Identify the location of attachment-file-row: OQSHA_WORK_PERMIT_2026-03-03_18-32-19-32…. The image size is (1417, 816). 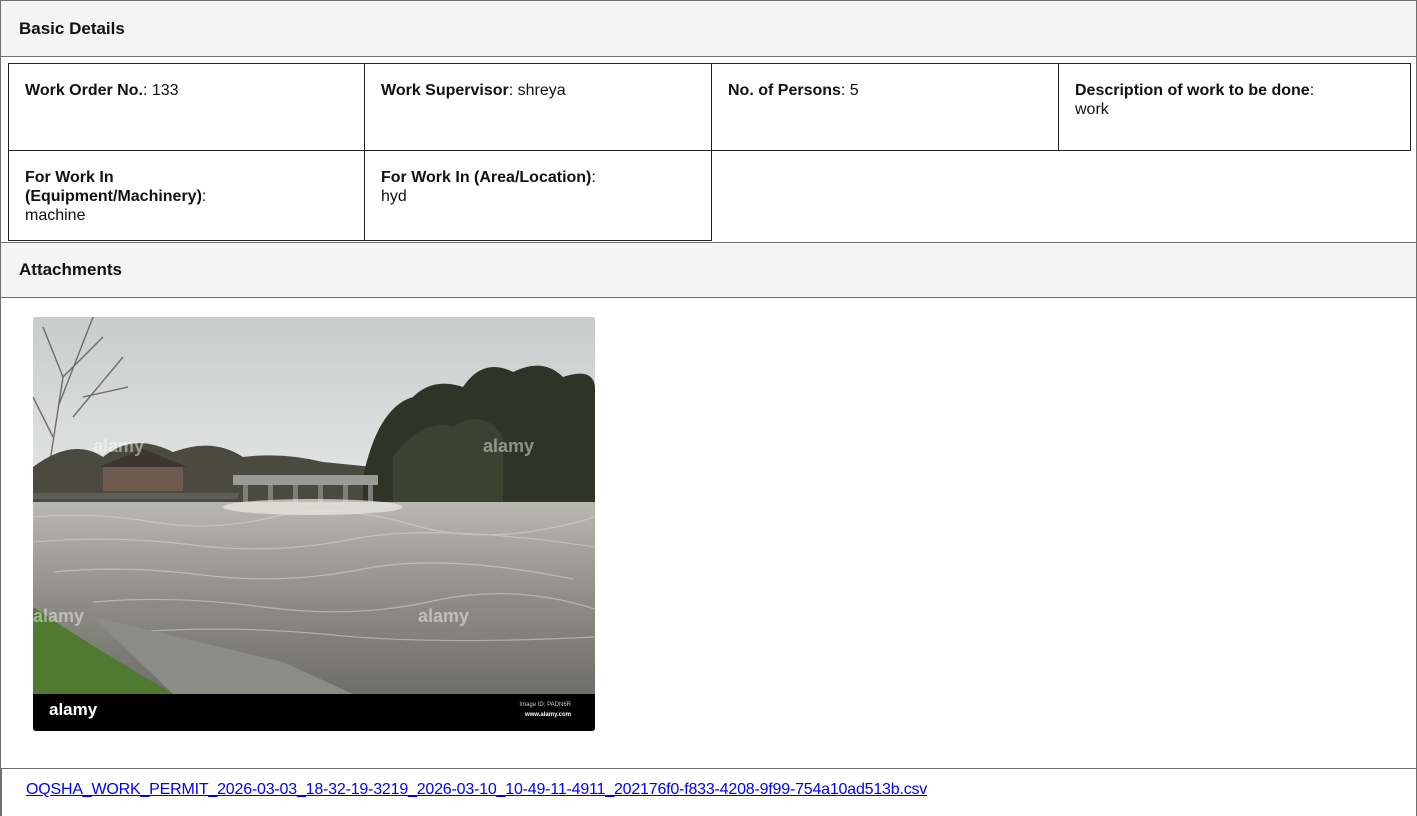
(709, 792).